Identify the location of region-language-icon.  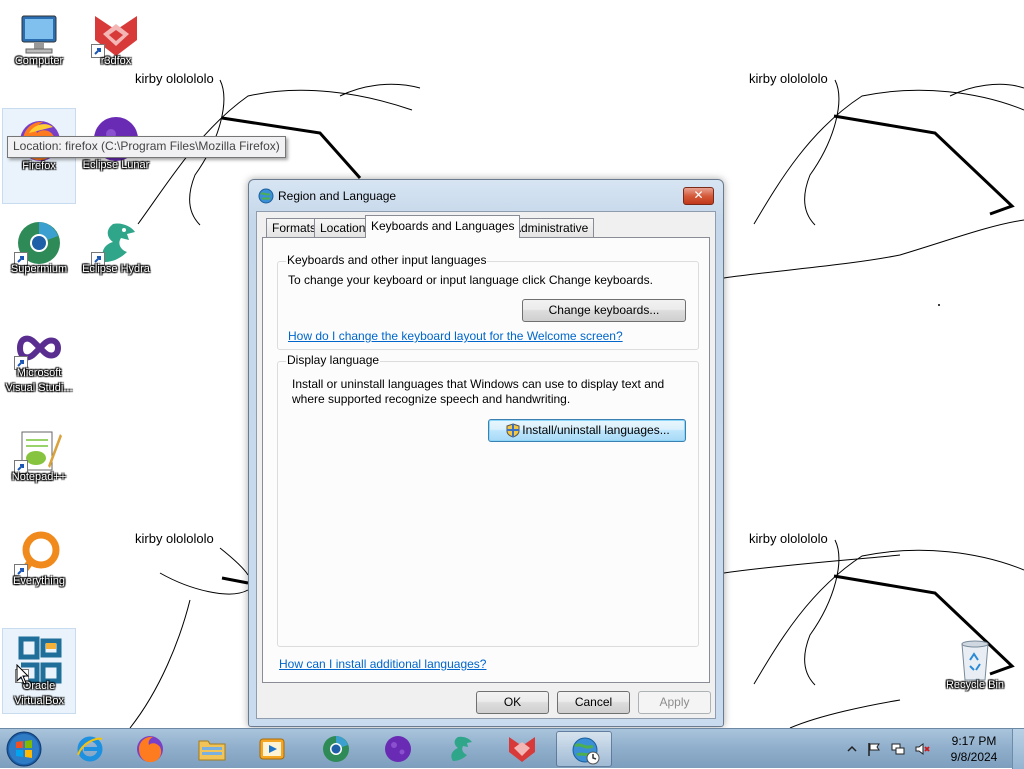
(586, 751).